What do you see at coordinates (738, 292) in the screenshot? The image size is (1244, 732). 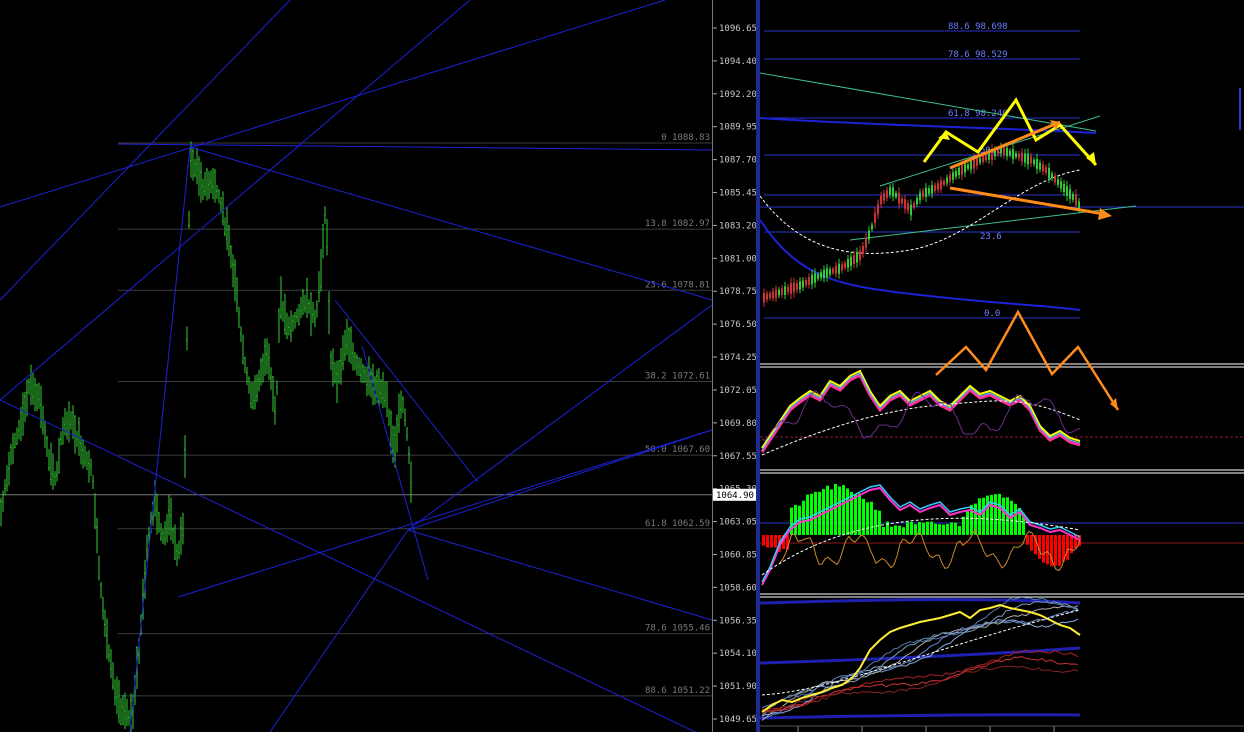 I see `axis-tick-label: 1078.75` at bounding box center [738, 292].